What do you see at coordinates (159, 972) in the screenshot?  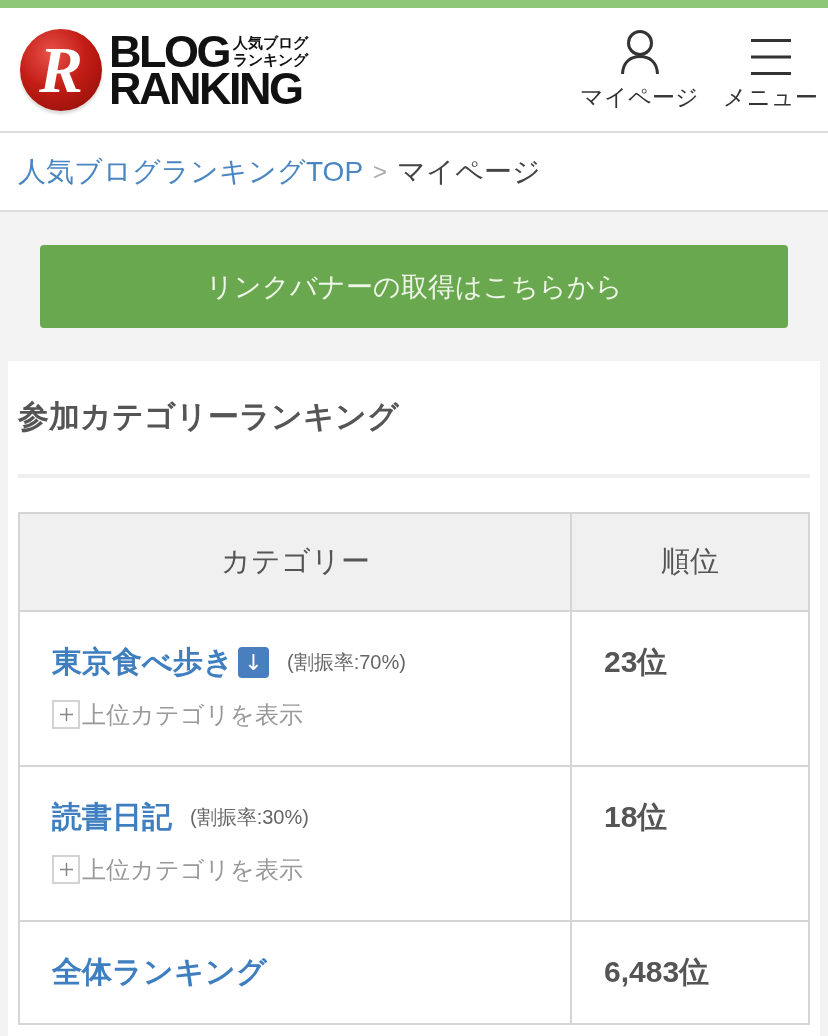 I see `category-link: 全体ランキング` at bounding box center [159, 972].